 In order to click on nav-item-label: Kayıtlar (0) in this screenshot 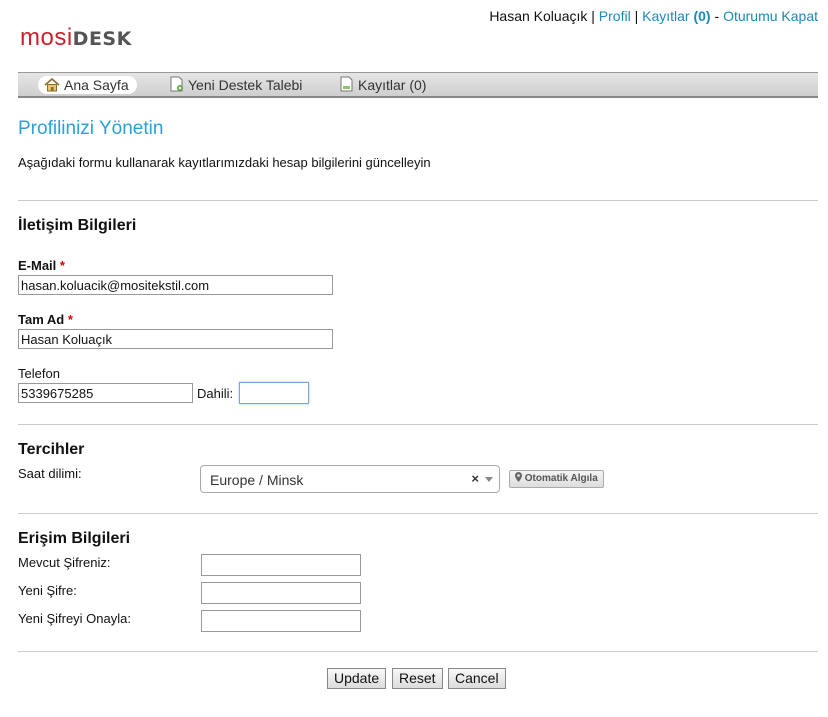, I will do `click(392, 85)`.